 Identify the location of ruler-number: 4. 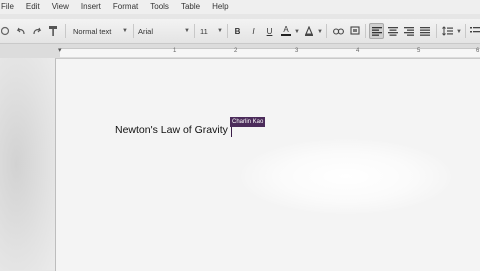
(358, 51).